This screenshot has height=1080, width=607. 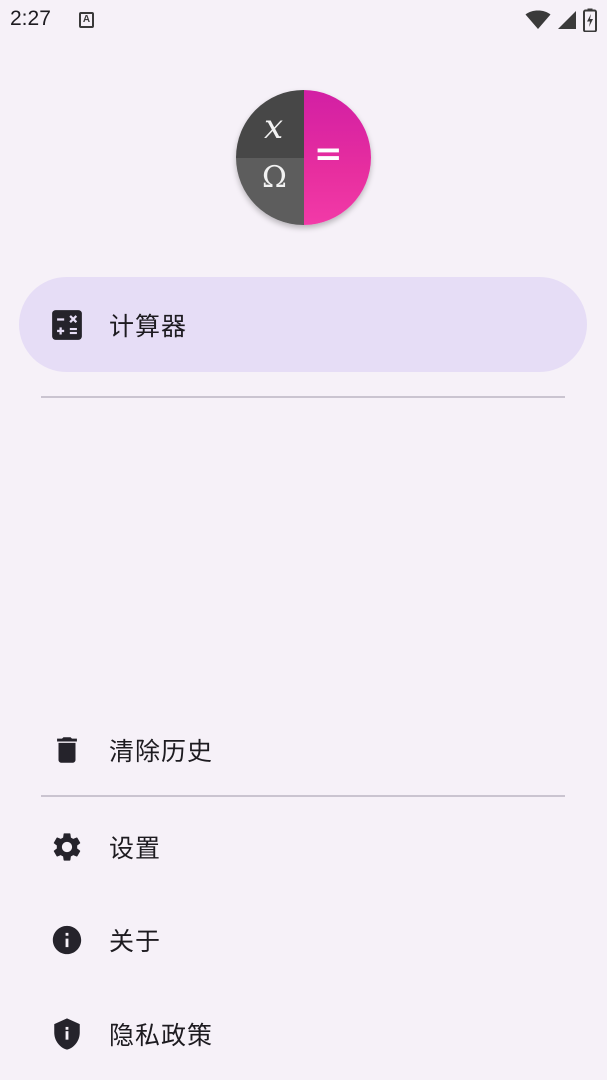 I want to click on nav-item-label: 隐私政策, so click(x=161, y=1035).